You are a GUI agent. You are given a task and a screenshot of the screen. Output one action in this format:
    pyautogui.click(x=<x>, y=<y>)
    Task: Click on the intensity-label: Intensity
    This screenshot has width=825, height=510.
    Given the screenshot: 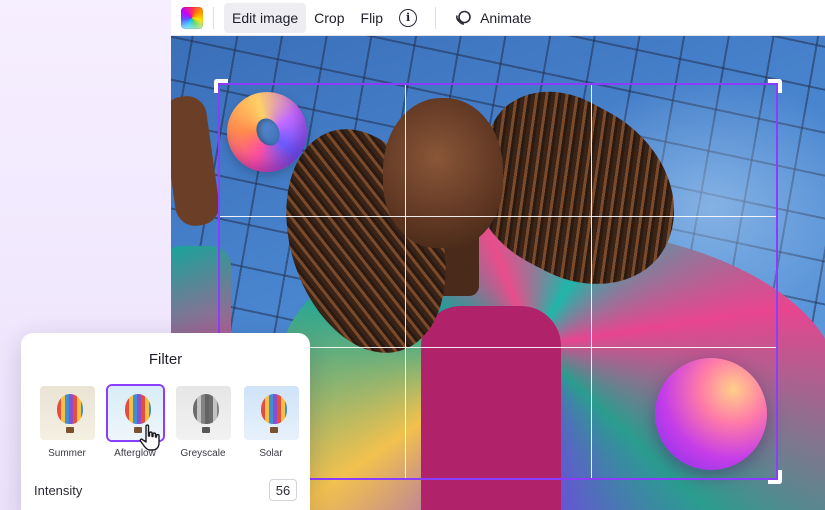 What is the action you would take?
    pyautogui.click(x=58, y=490)
    